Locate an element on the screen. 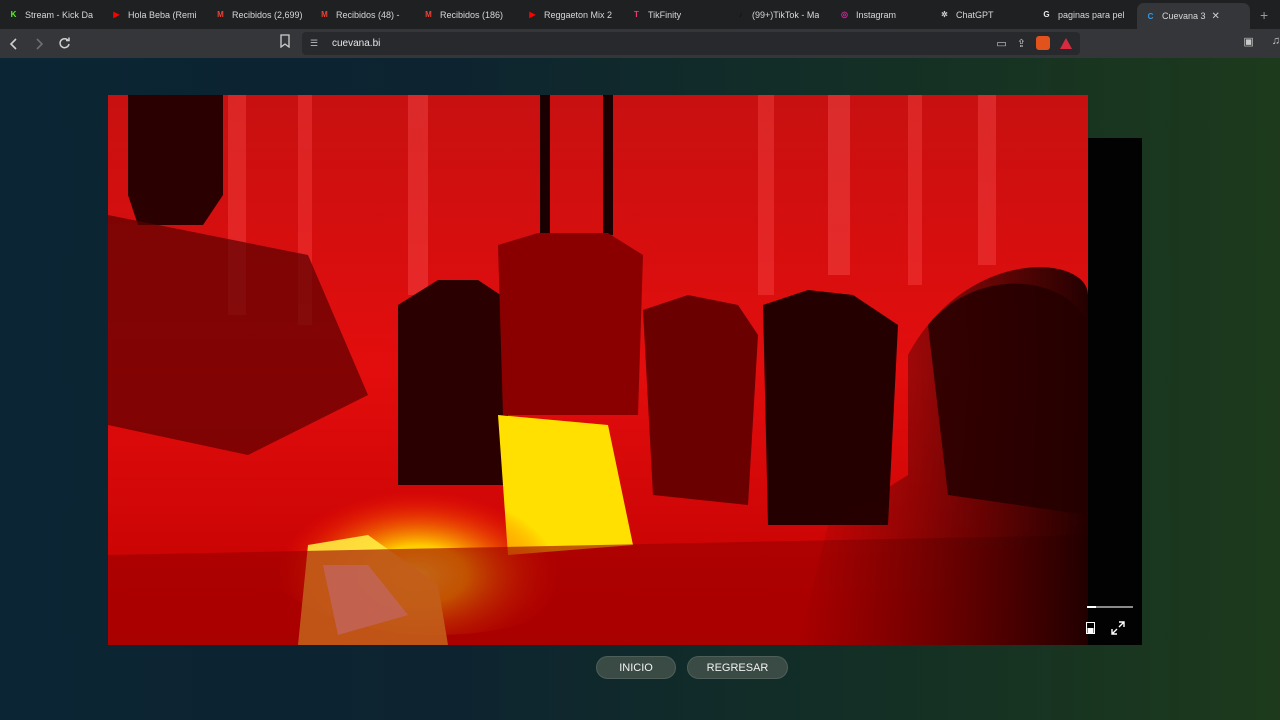  browser-tab: C Cuevana 3 ✕ is located at coordinates (1193, 16).